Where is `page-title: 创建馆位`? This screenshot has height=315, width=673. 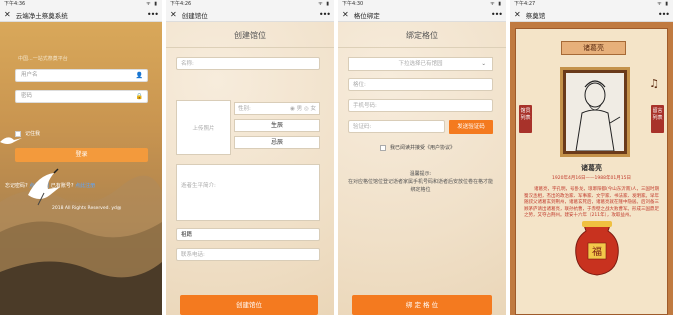
page-title: 创建馆位 is located at coordinates (194, 15).